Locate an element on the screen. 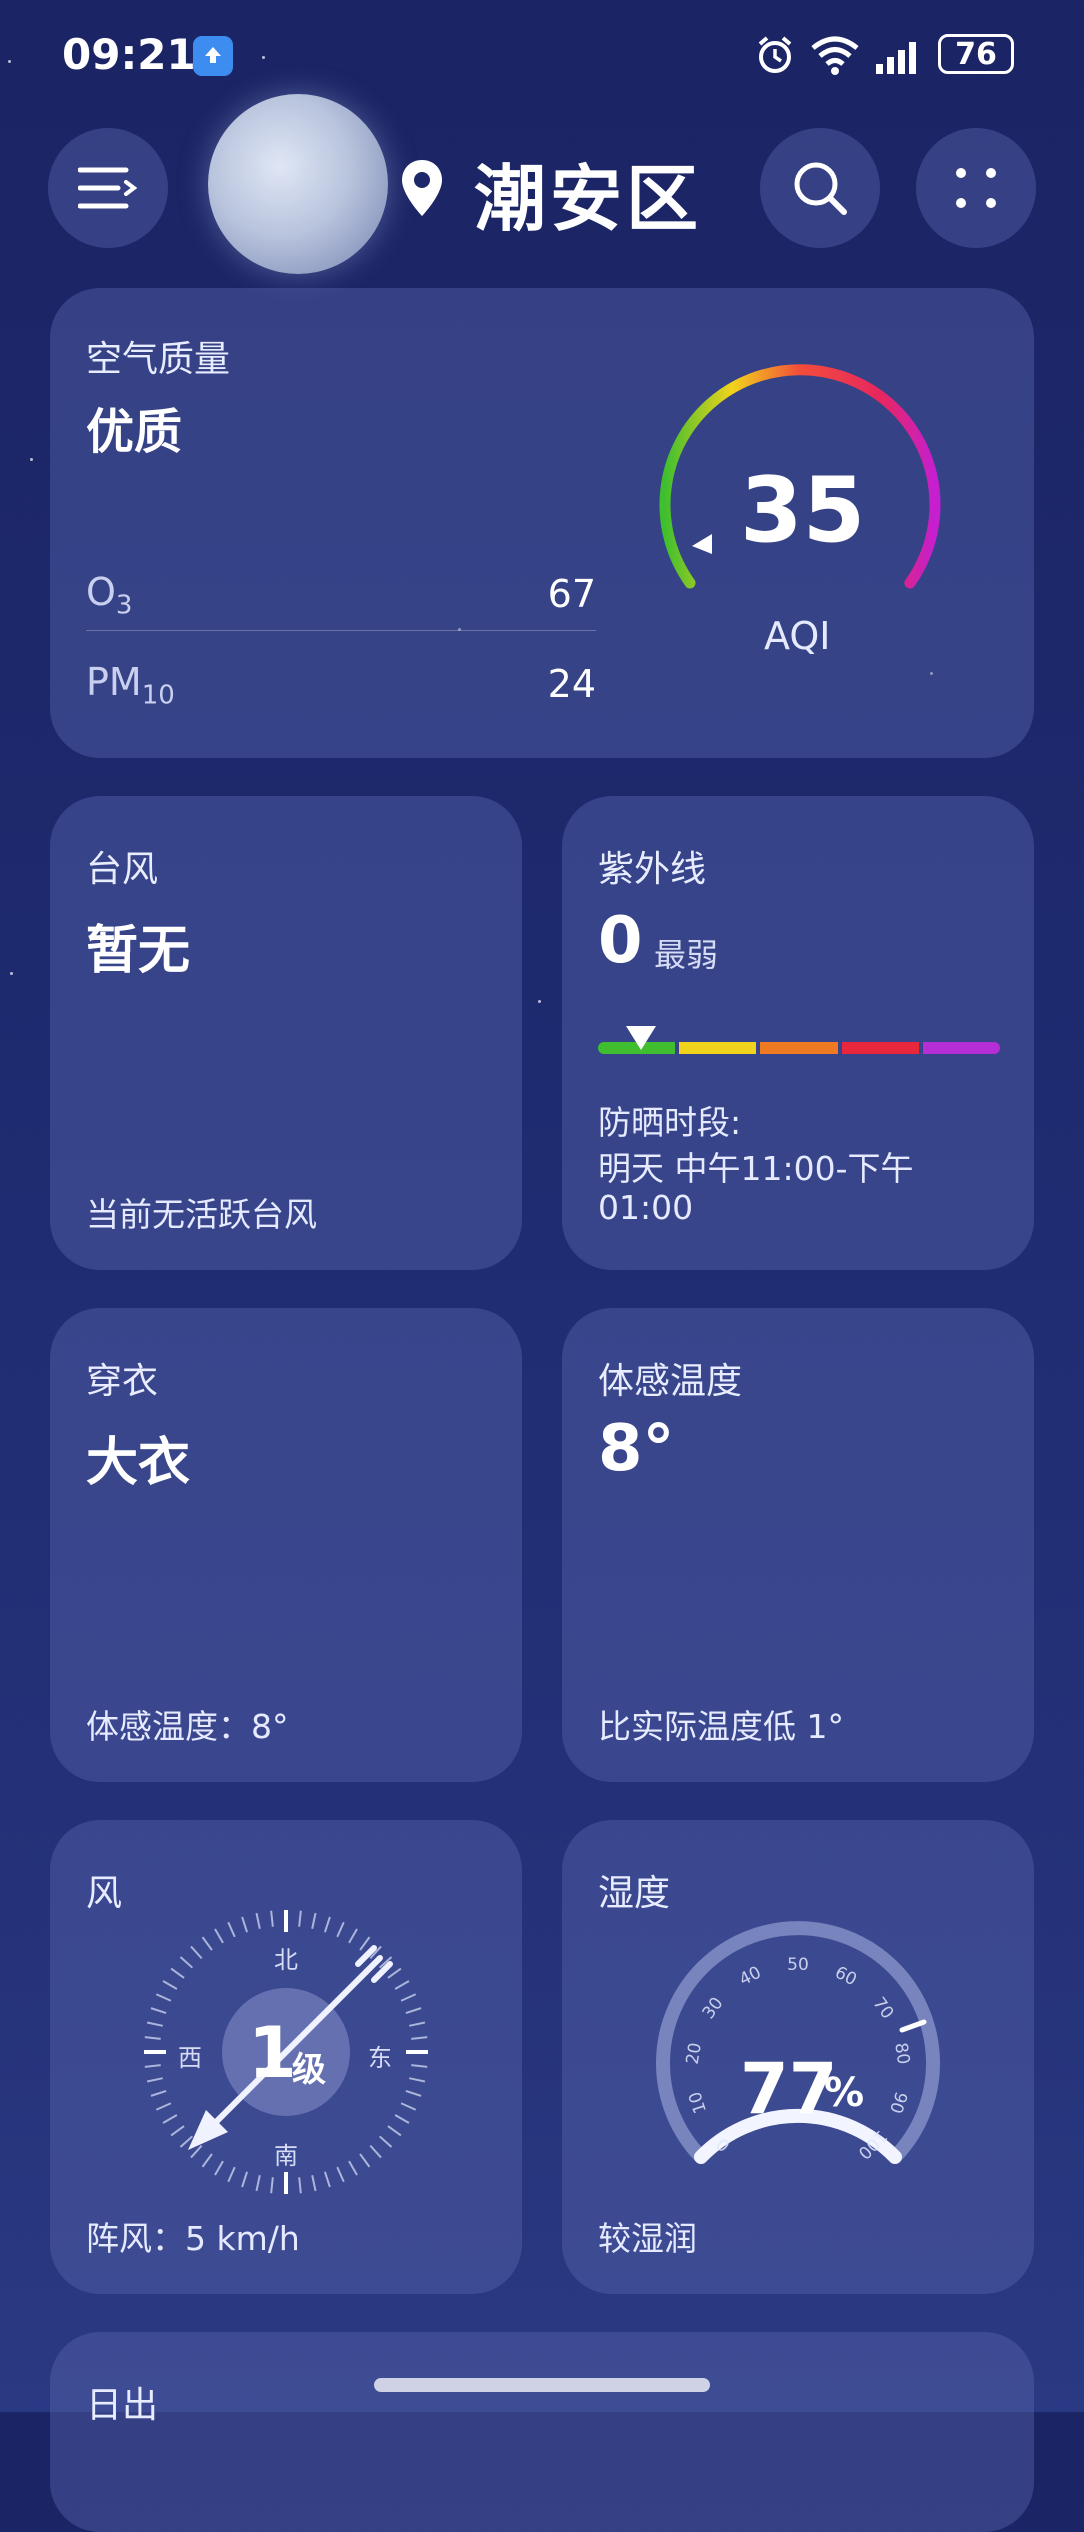 The width and height of the screenshot is (1084, 2532). wind-title: 风 is located at coordinates (104, 1893).